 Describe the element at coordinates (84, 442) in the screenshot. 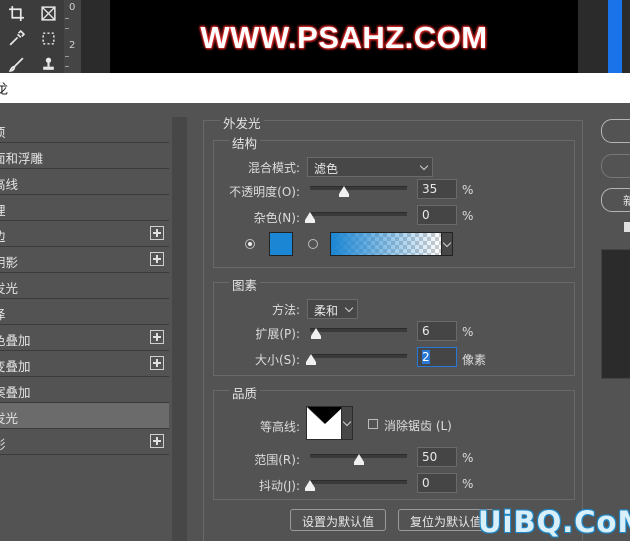

I see `style-list-item: 影` at that location.